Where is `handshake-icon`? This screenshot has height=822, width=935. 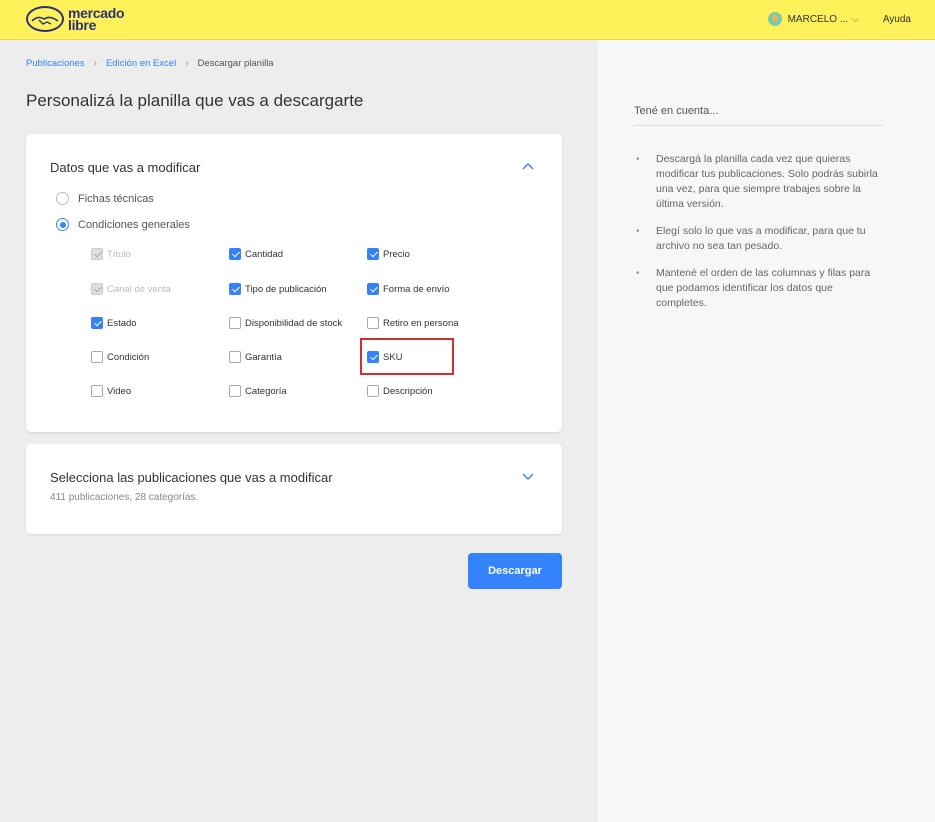
handshake-icon is located at coordinates (45, 19).